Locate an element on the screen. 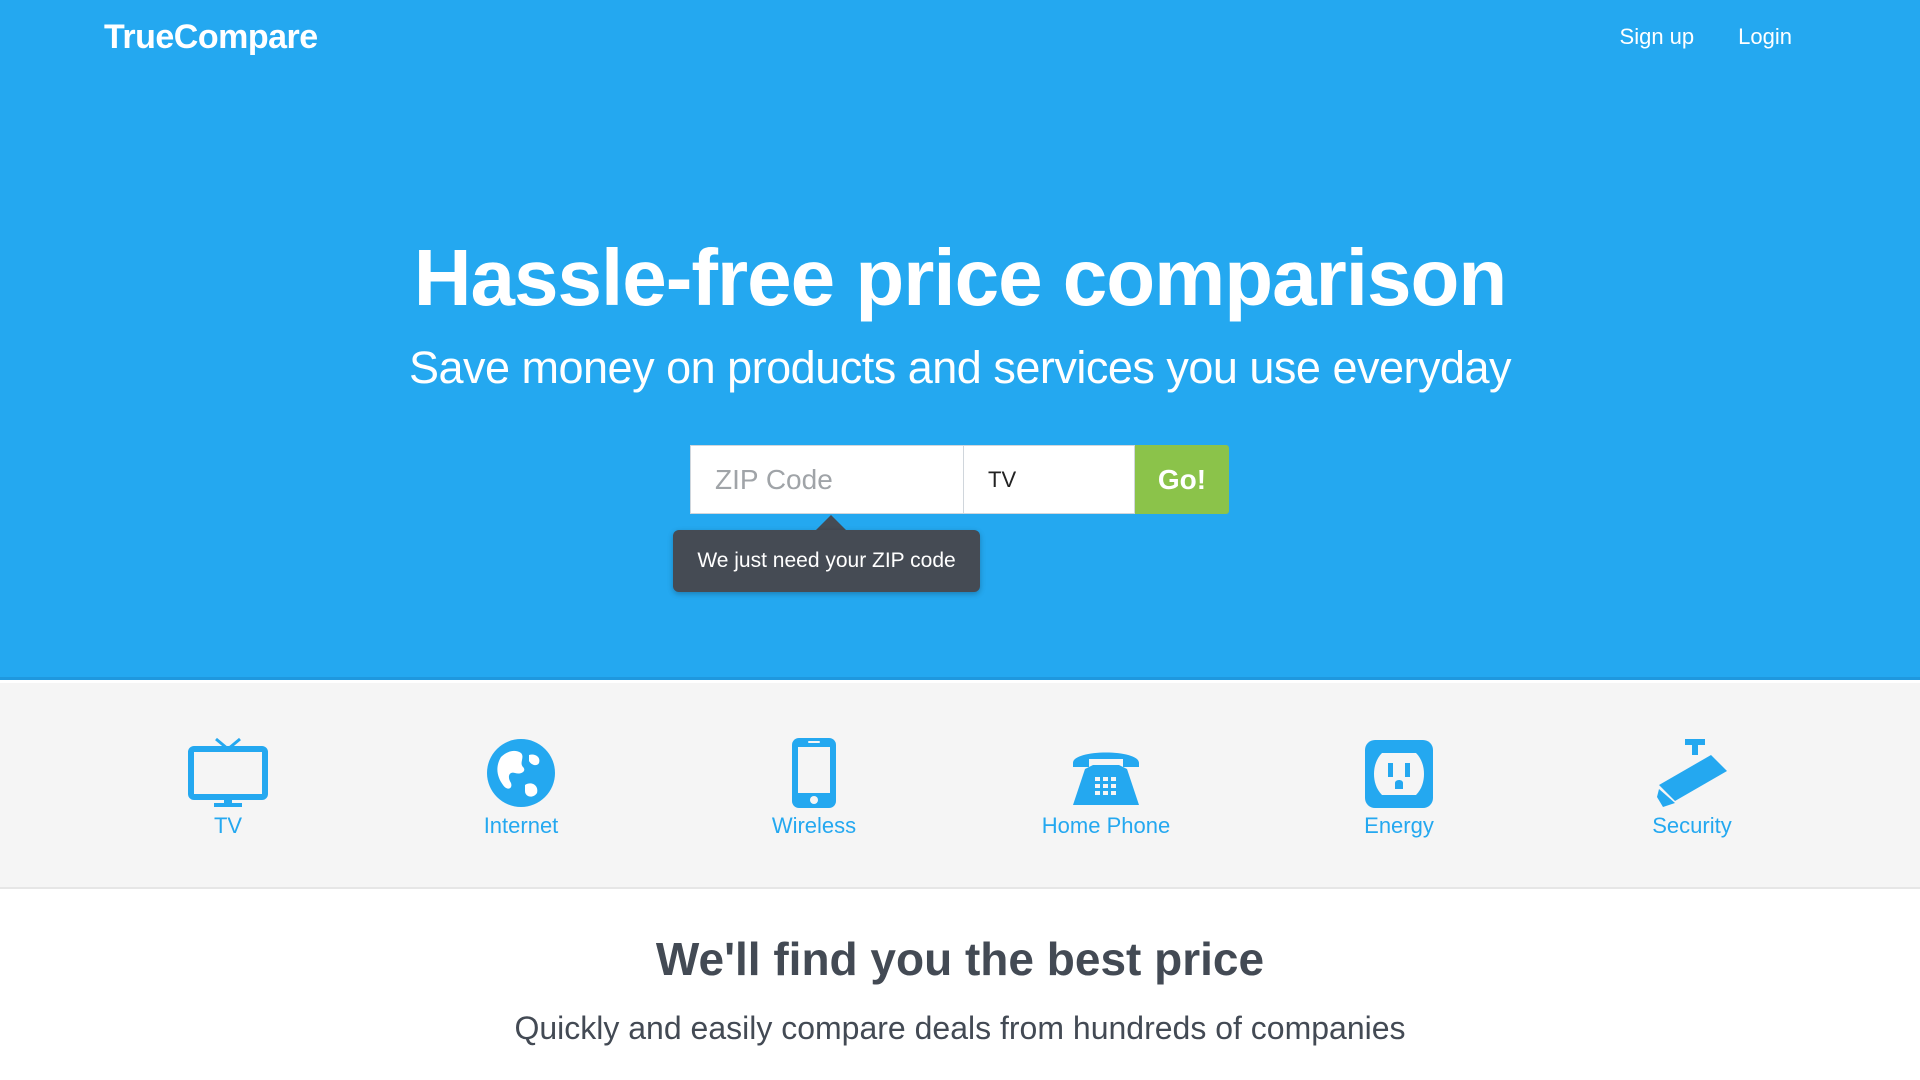 The width and height of the screenshot is (1920, 1080). category-label: Wireless is located at coordinates (814, 825).